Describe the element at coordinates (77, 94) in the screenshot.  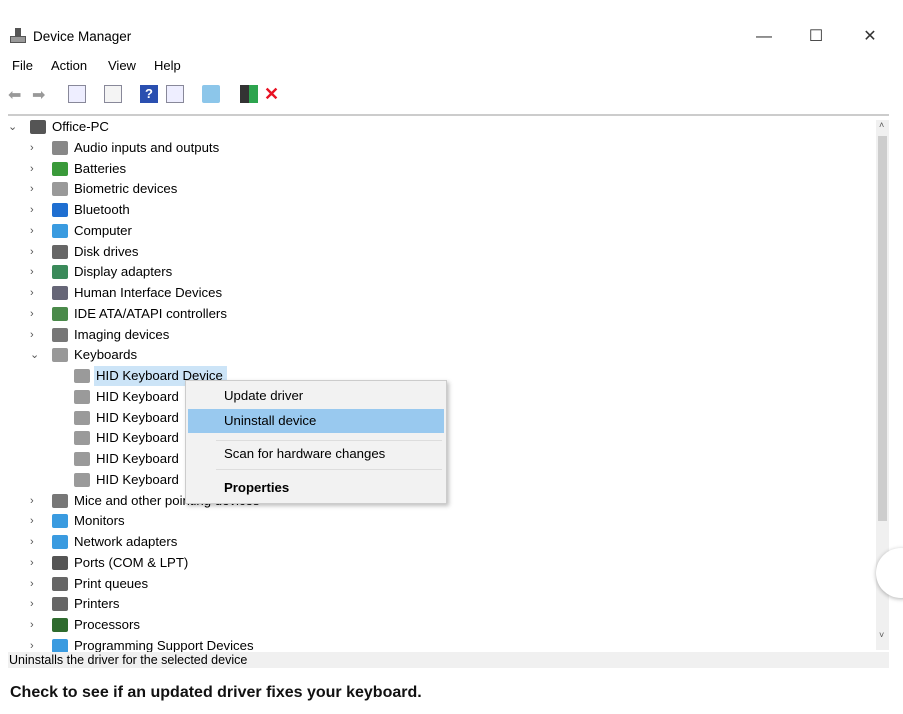
I see `show-hide-console-tree-icon` at that location.